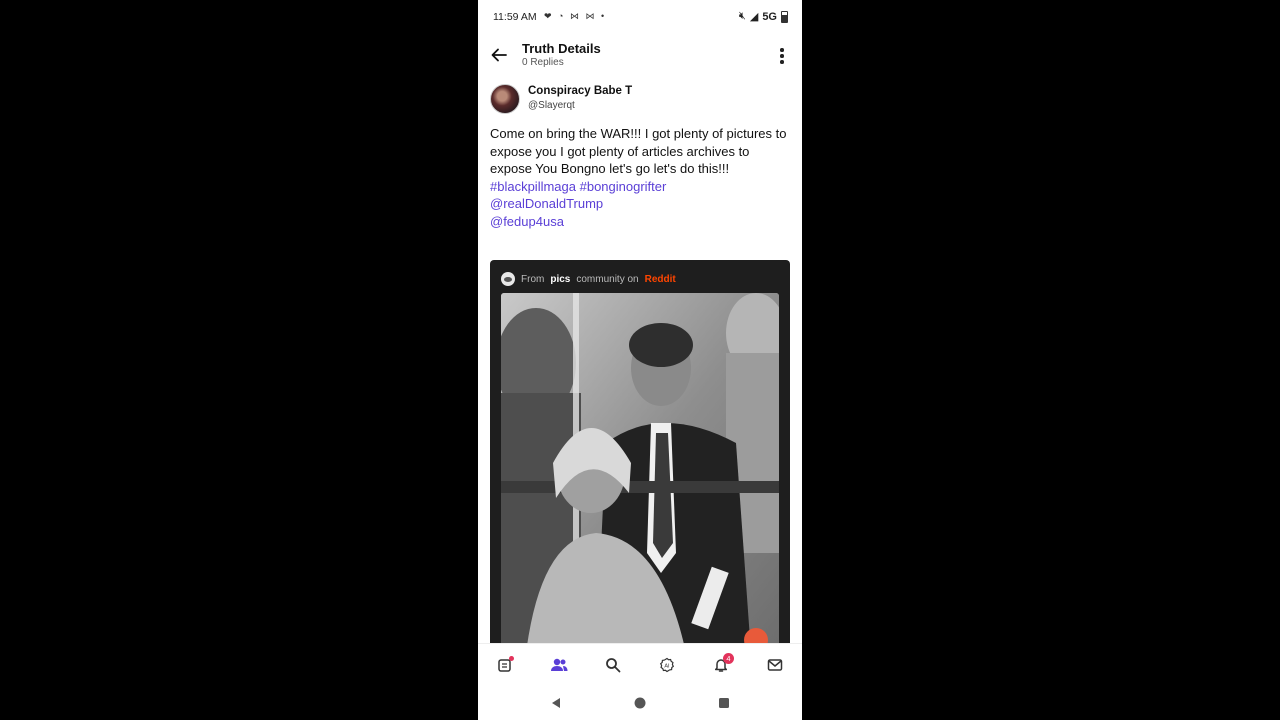 This screenshot has height=720, width=1280. Describe the element at coordinates (505, 99) in the screenshot. I see `avatar` at that location.